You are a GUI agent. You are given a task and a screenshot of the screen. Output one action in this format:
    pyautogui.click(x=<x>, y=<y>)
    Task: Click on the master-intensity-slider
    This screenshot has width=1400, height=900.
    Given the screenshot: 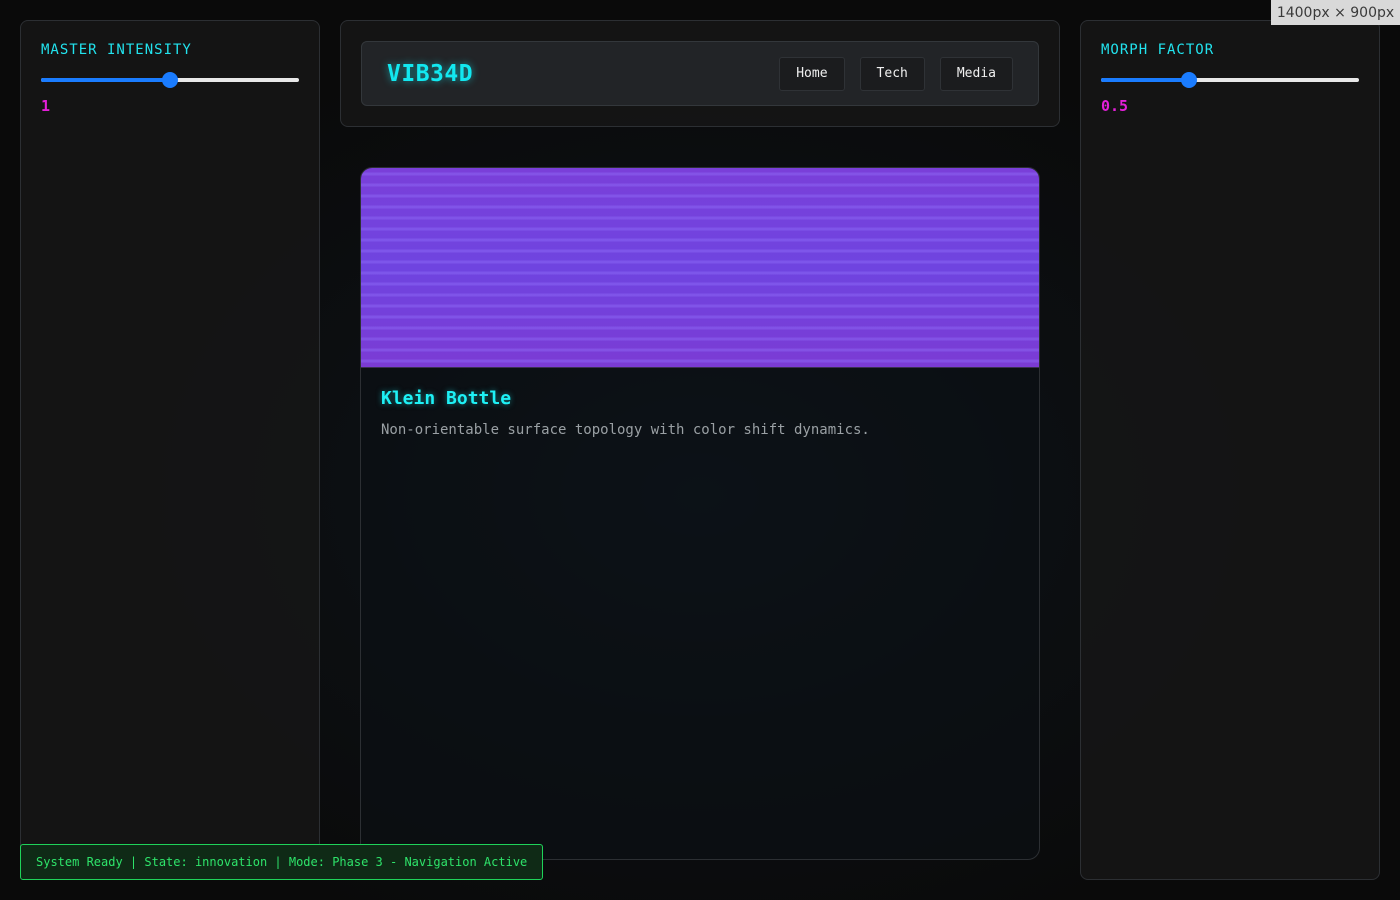 What is the action you would take?
    pyautogui.click(x=170, y=80)
    